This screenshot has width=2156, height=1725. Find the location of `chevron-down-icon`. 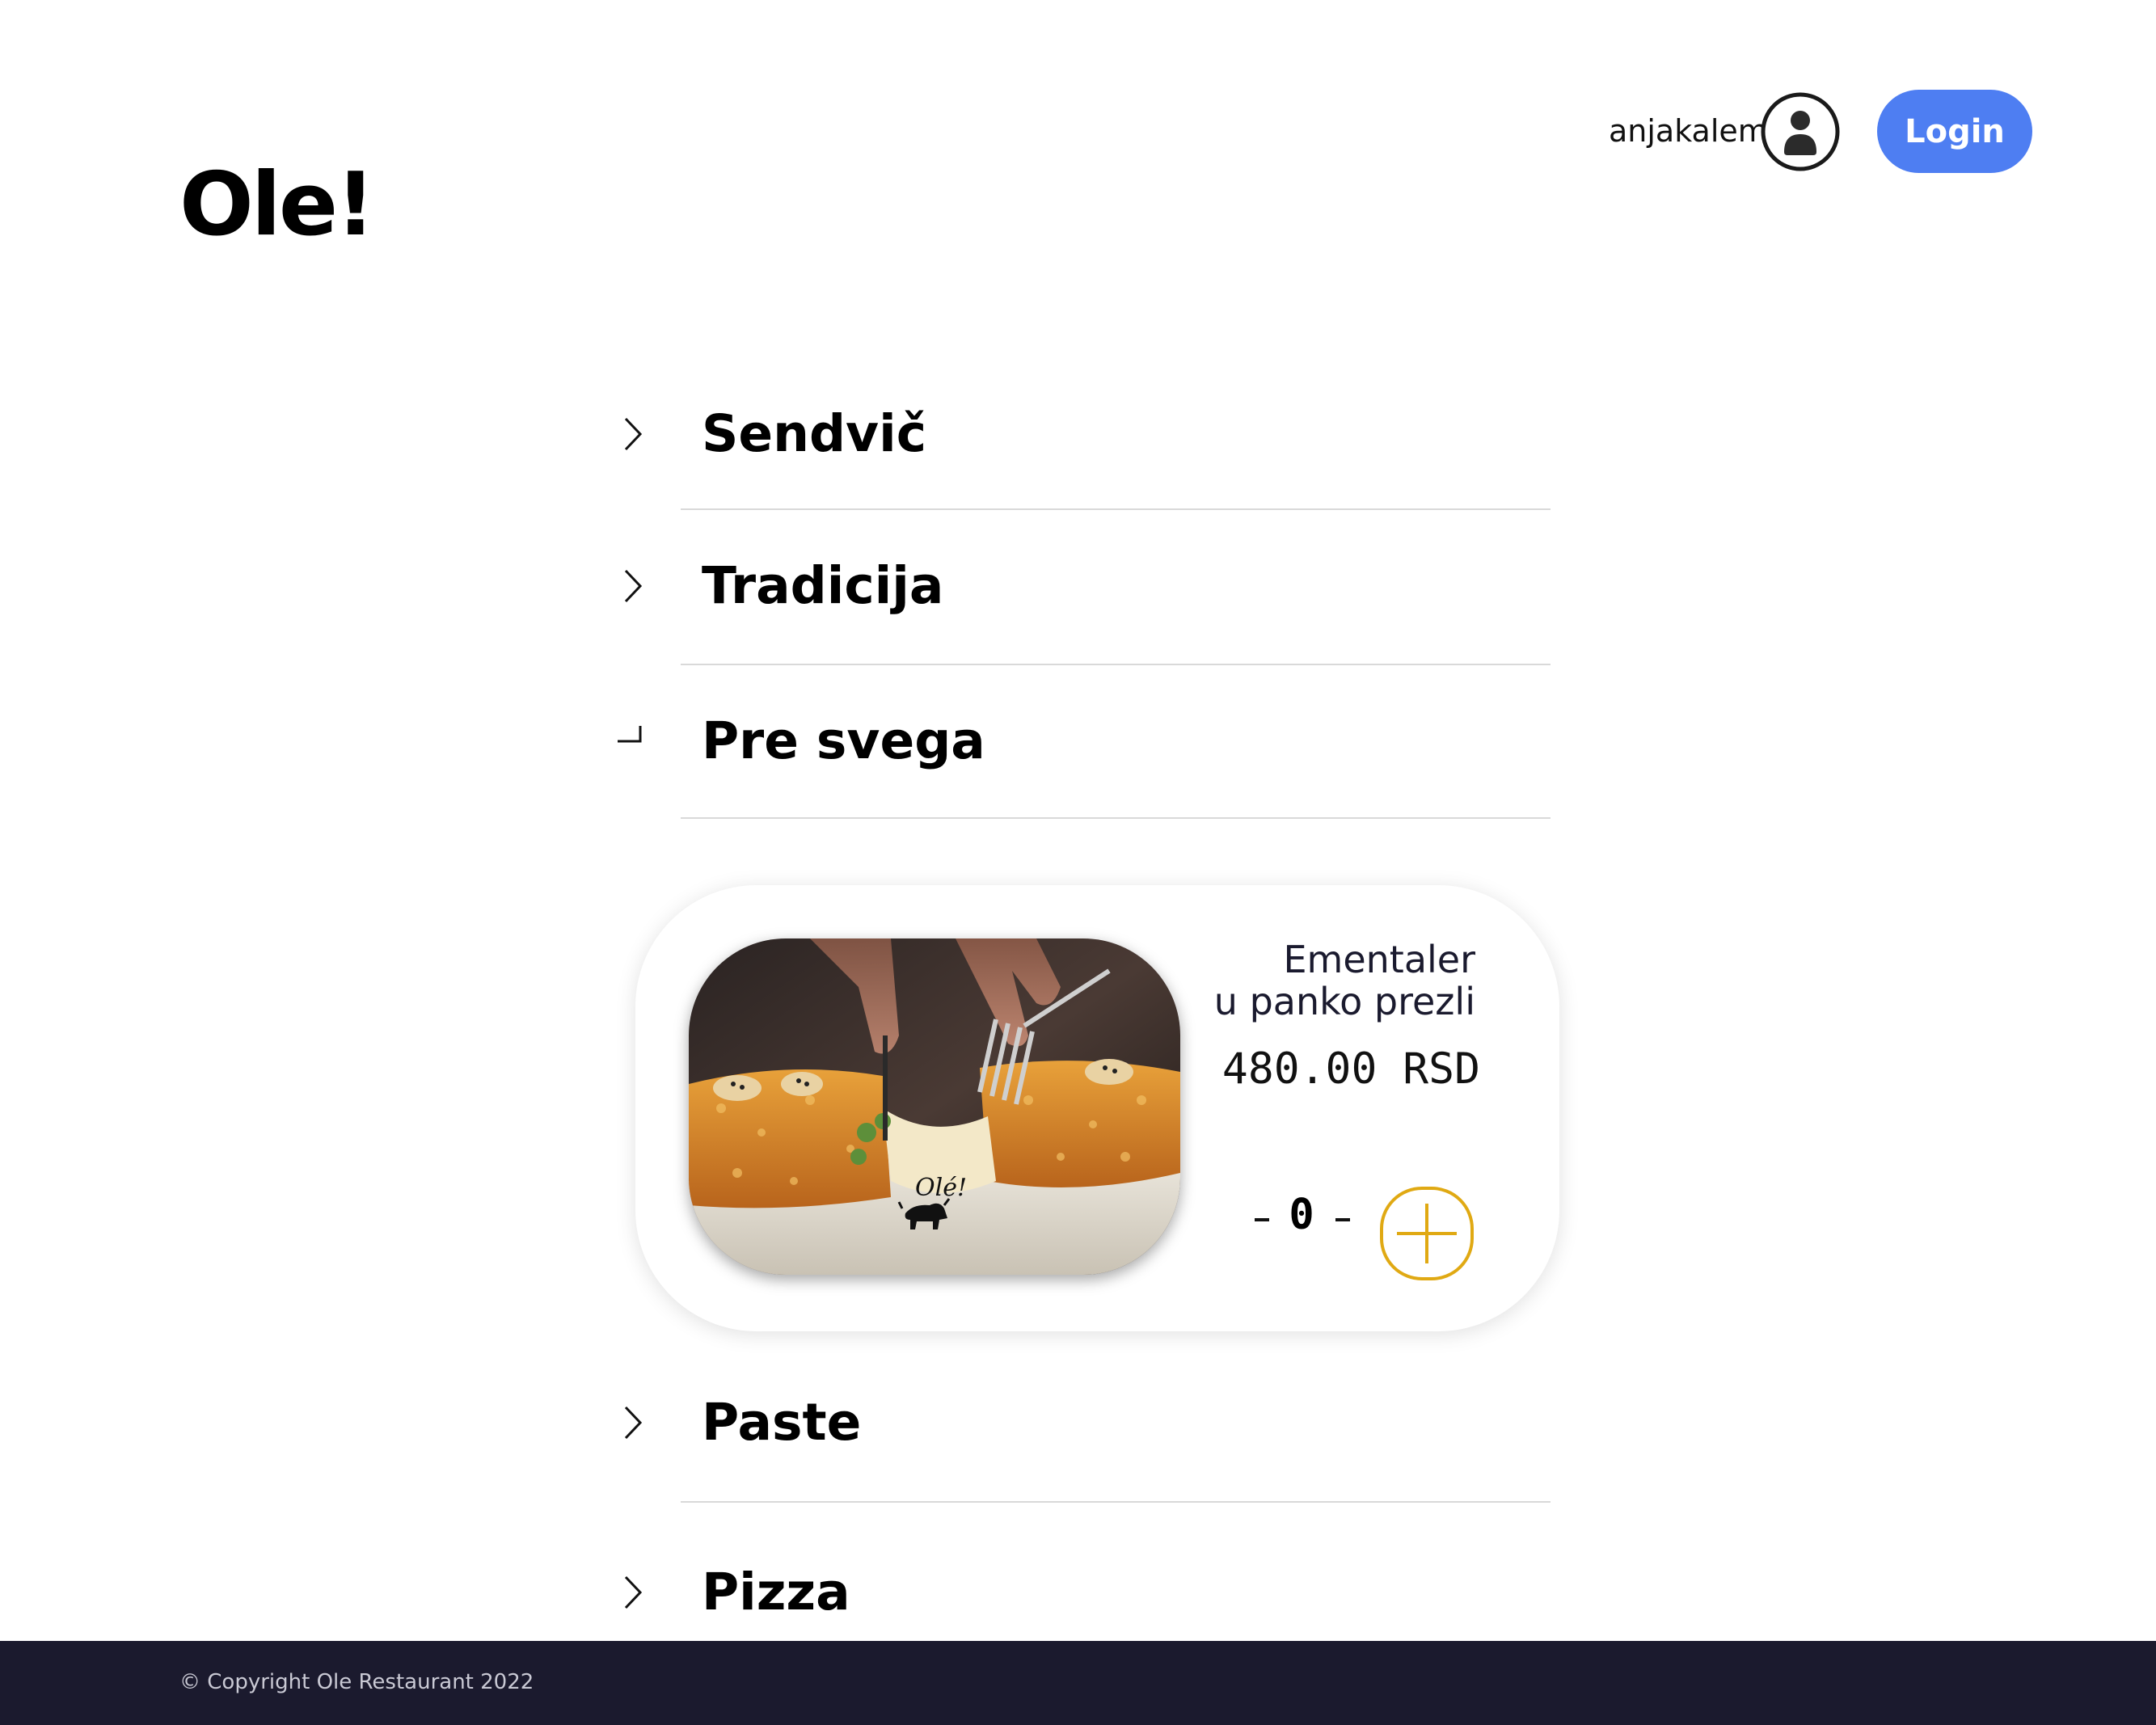

chevron-down-icon is located at coordinates (630, 734).